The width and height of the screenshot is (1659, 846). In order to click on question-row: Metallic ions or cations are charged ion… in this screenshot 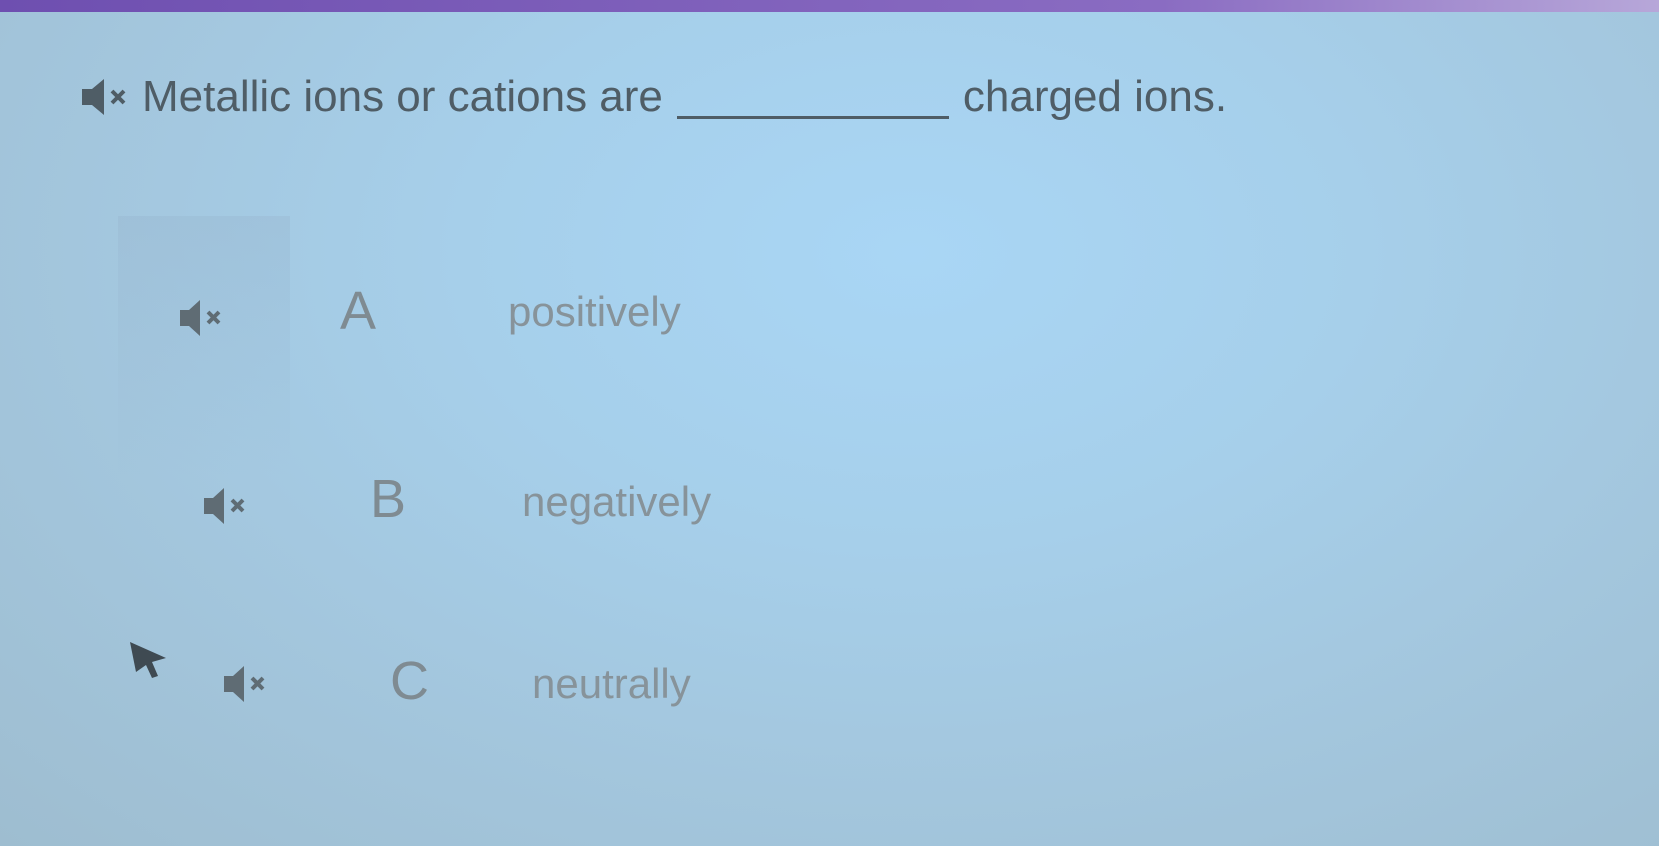, I will do `click(652, 97)`.